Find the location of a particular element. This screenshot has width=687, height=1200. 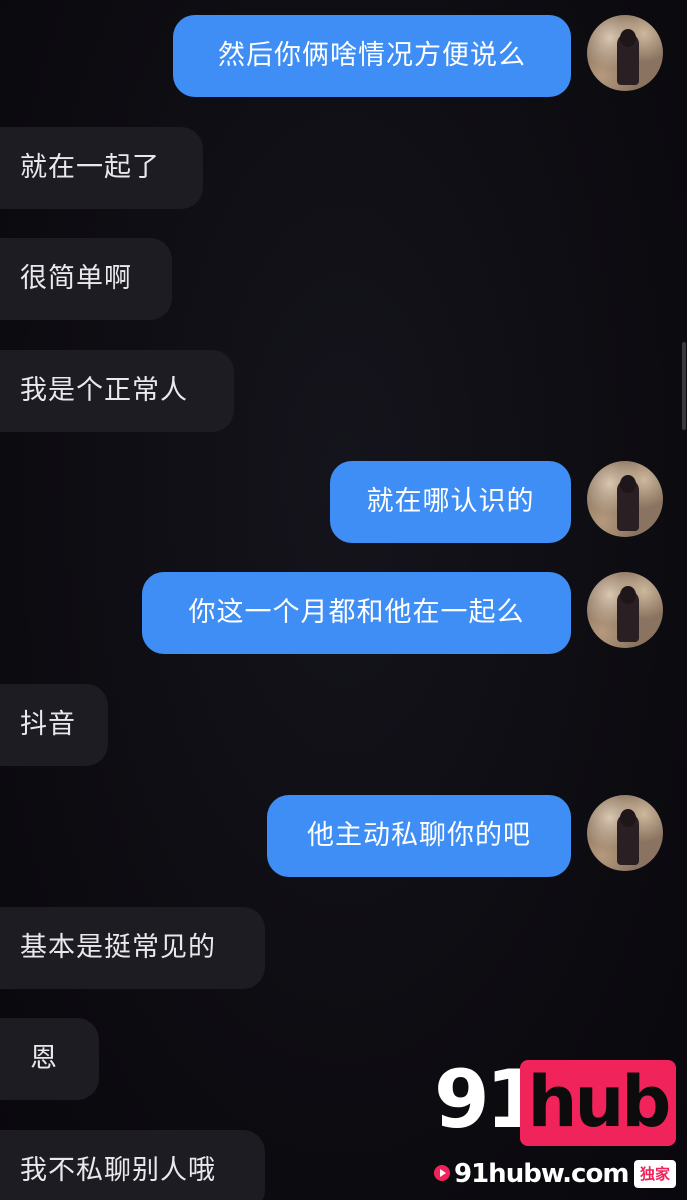

incoming-message-bubble: 抖音 is located at coordinates (54, 725).